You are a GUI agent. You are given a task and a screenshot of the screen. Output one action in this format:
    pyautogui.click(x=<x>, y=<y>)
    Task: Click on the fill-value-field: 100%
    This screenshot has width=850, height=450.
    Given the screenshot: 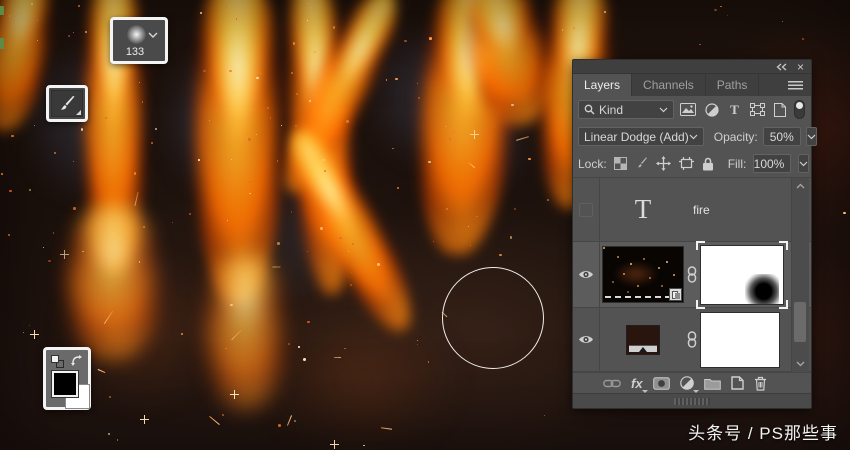 What is the action you would take?
    pyautogui.click(x=772, y=163)
    